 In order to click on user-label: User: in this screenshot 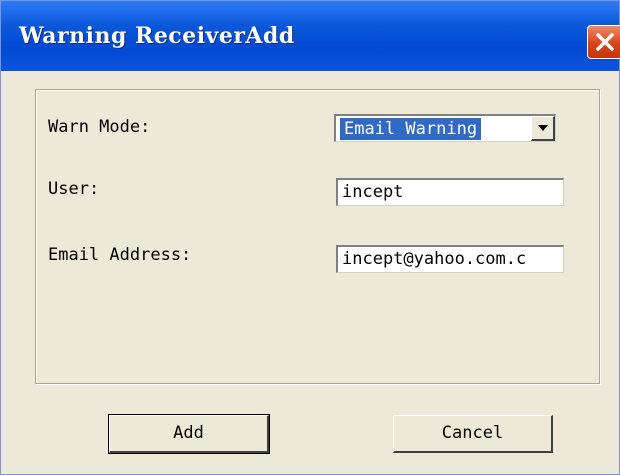, I will do `click(74, 189)`.